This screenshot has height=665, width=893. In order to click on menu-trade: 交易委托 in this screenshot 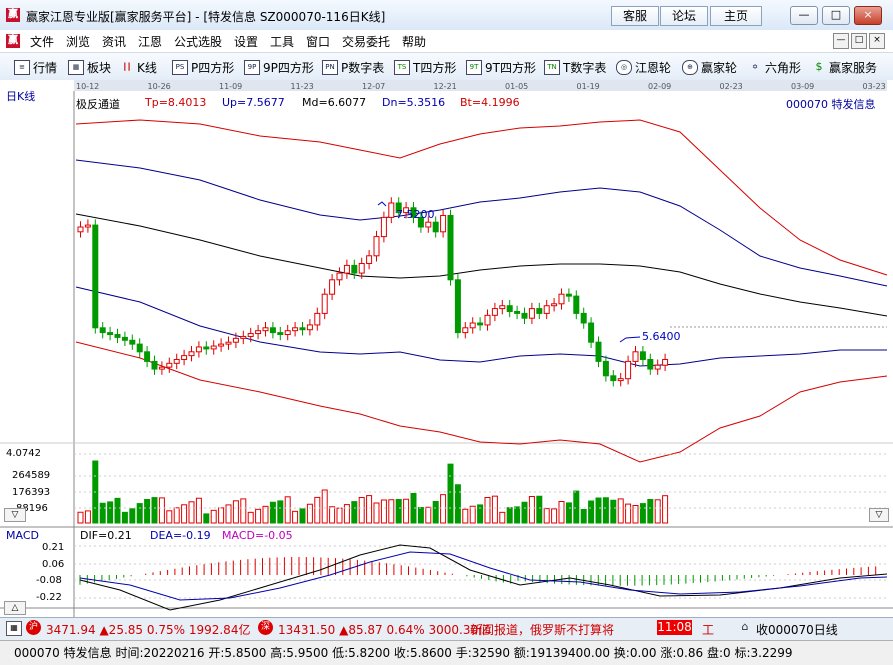, I will do `click(366, 41)`.